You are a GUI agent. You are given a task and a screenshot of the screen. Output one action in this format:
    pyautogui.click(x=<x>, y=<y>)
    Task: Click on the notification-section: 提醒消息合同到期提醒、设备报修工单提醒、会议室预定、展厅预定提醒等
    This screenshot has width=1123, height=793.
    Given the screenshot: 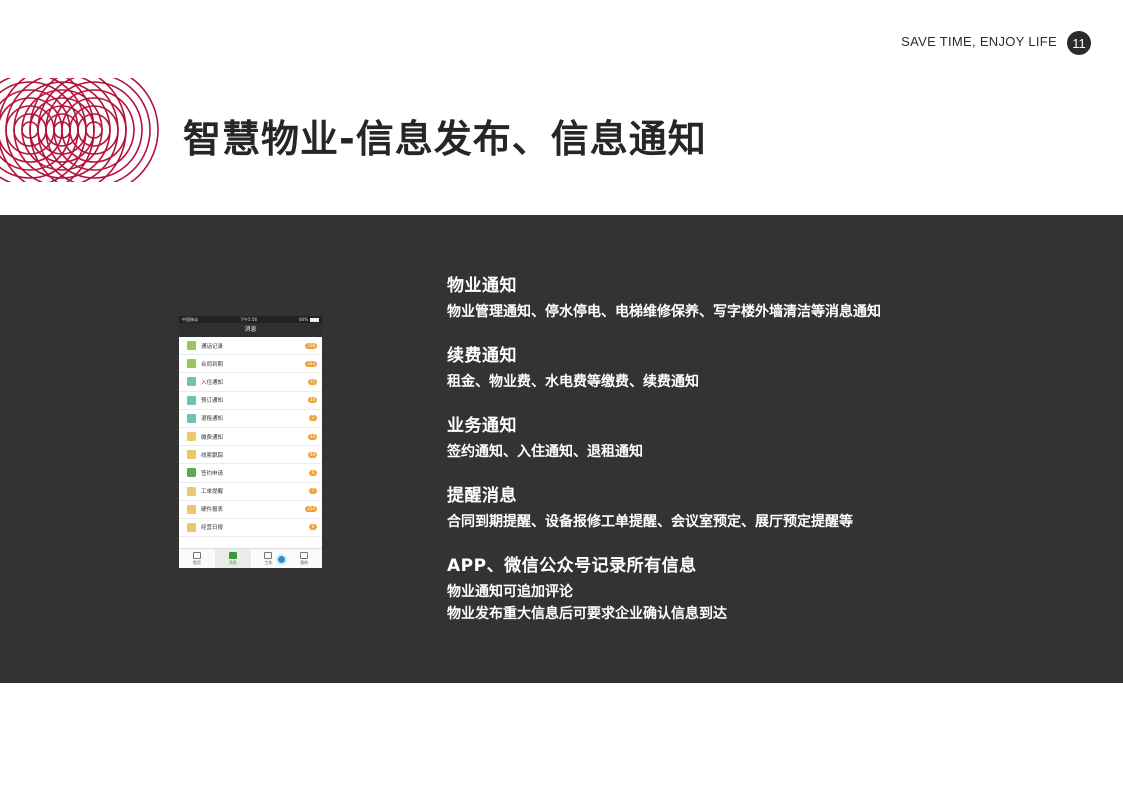 What is the action you would take?
    pyautogui.click(x=767, y=509)
    